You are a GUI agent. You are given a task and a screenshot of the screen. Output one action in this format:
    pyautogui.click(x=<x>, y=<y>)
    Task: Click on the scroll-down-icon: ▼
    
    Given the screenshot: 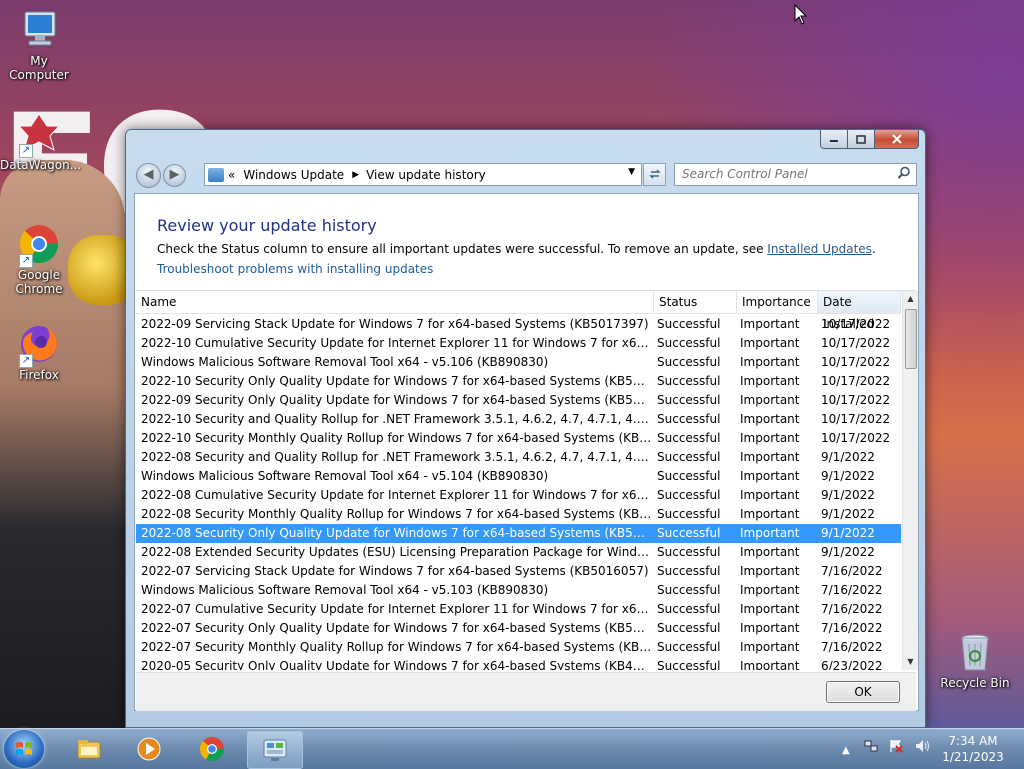 What is the action you would take?
    pyautogui.click(x=910, y=662)
    